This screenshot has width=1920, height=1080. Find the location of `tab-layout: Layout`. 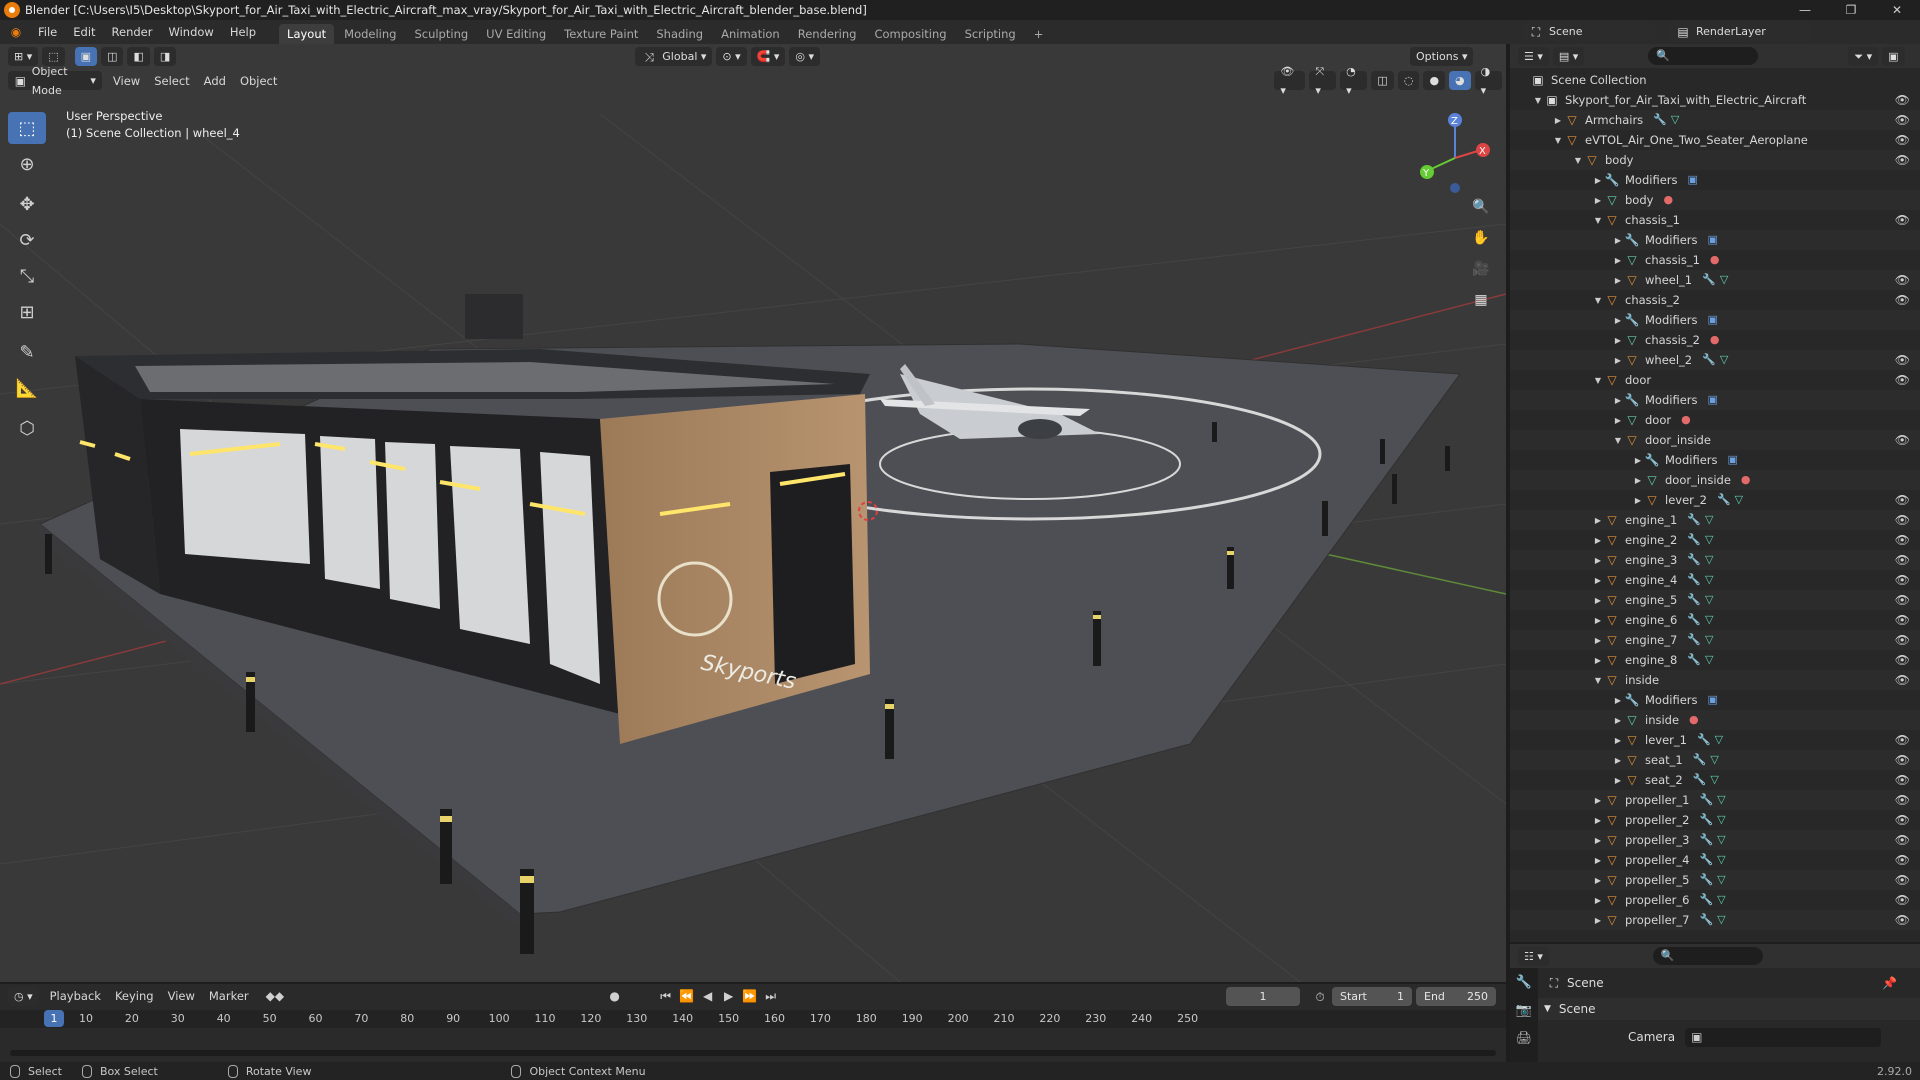

tab-layout: Layout is located at coordinates (307, 34).